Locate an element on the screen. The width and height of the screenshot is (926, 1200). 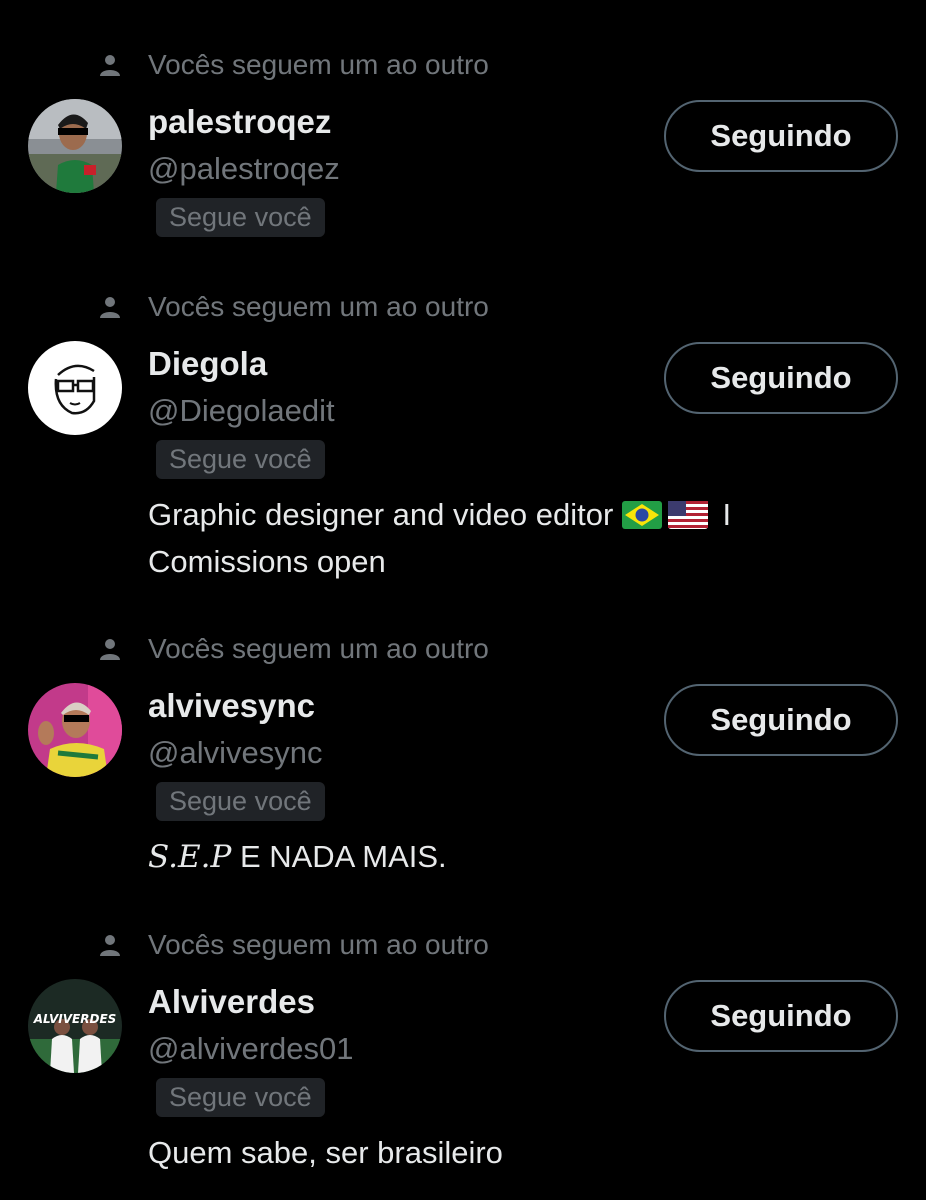
bio-text: E NADA MAIS. is located at coordinates (339, 856).